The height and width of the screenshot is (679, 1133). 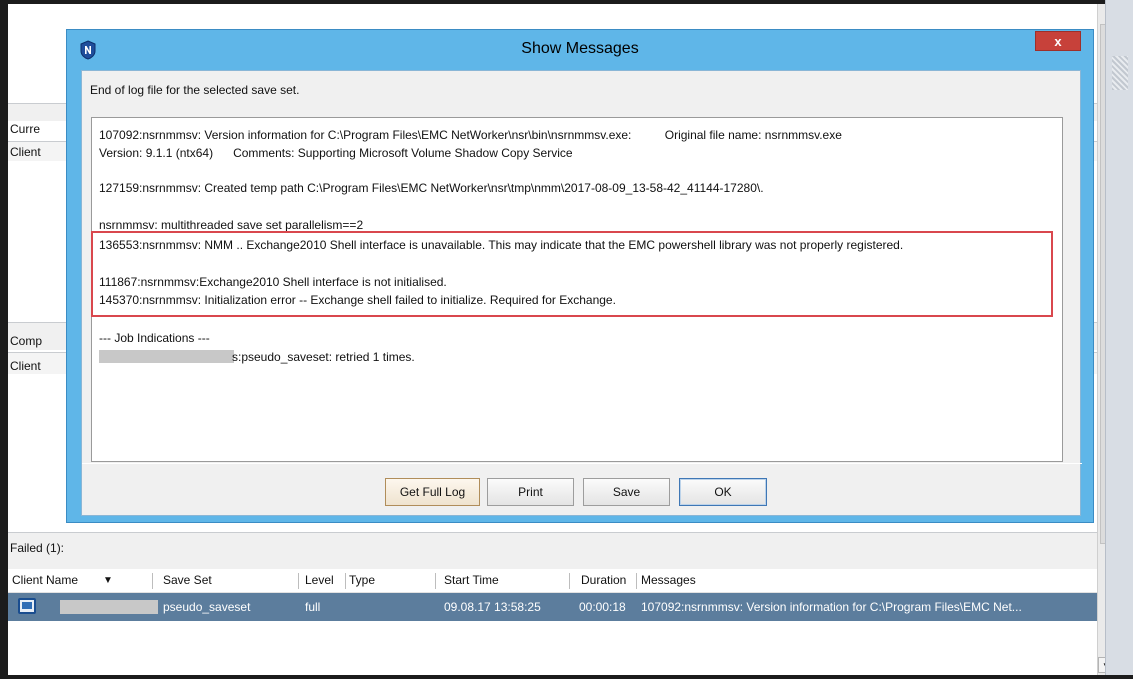 What do you see at coordinates (1119, 339) in the screenshot?
I see `right-side-panel` at bounding box center [1119, 339].